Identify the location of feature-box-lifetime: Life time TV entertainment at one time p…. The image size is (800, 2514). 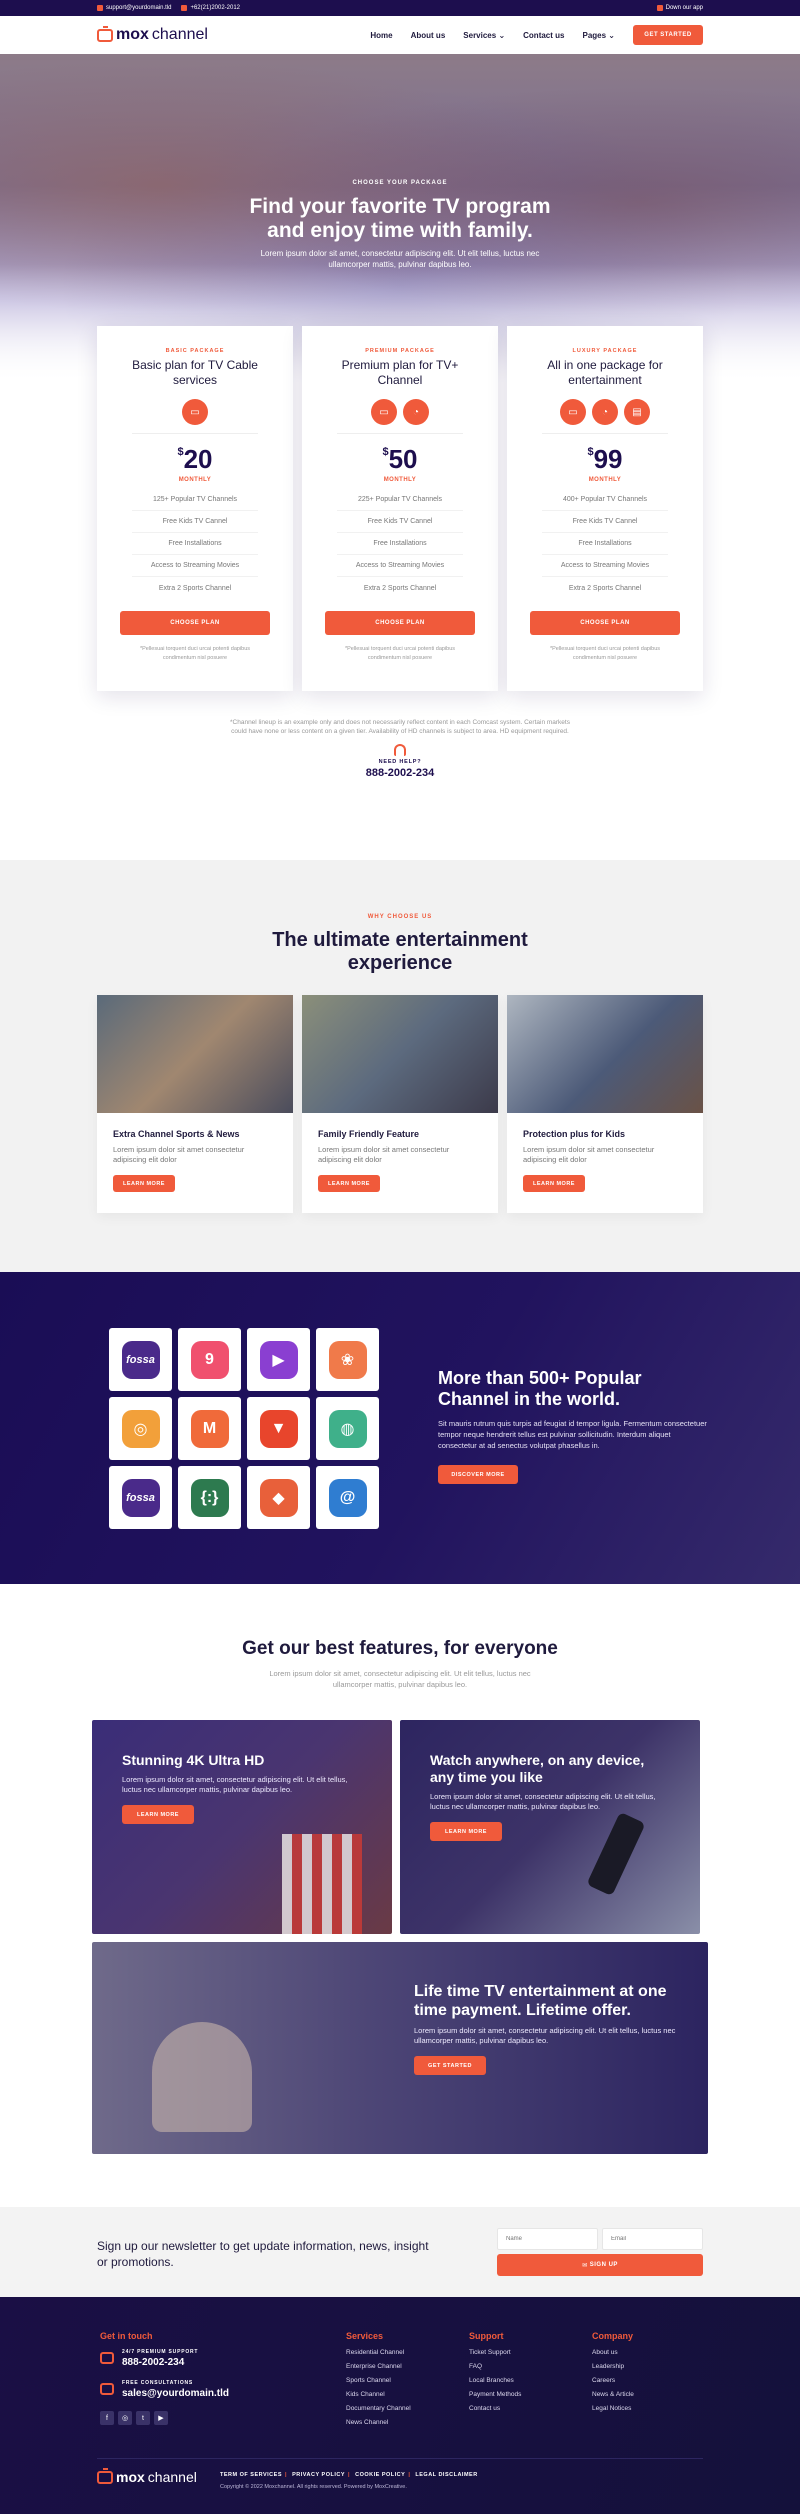
(400, 2048).